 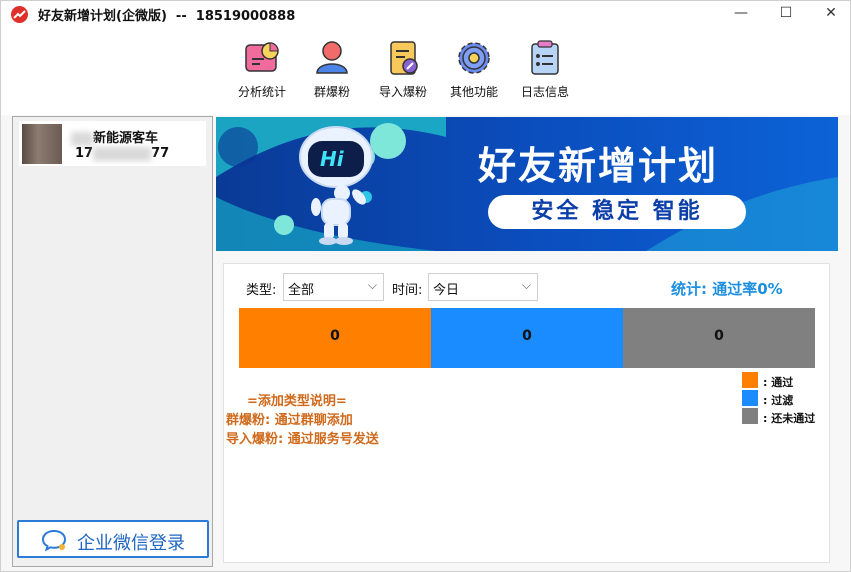 I want to click on filtered-count: 0, so click(x=527, y=336).